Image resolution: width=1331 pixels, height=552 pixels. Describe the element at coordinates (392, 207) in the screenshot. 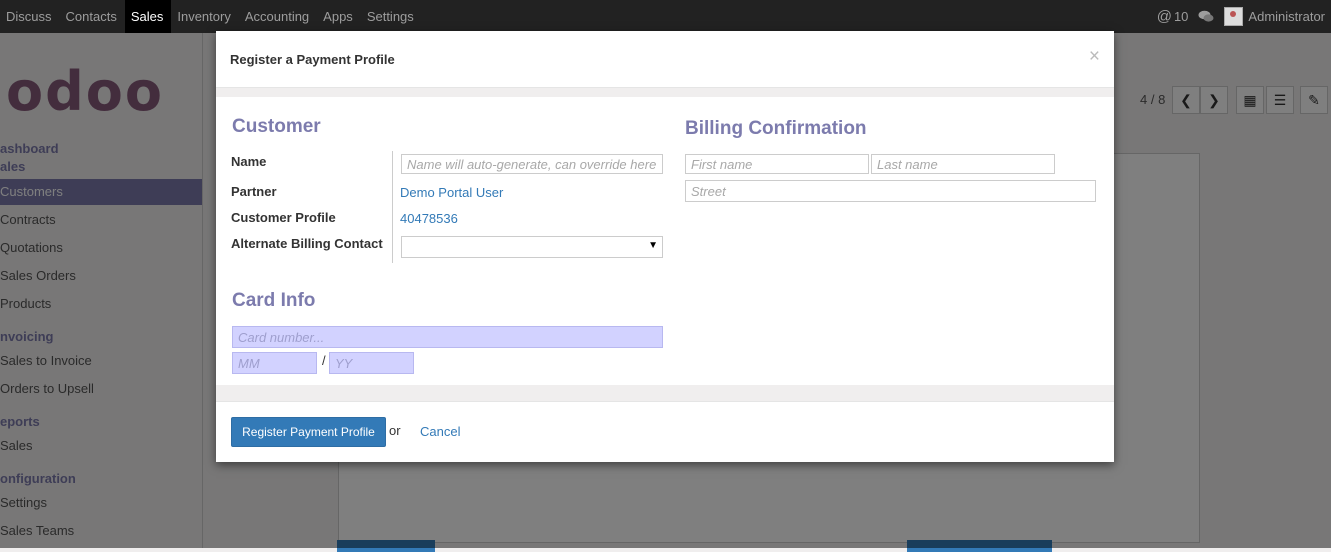

I see `label-divider` at that location.